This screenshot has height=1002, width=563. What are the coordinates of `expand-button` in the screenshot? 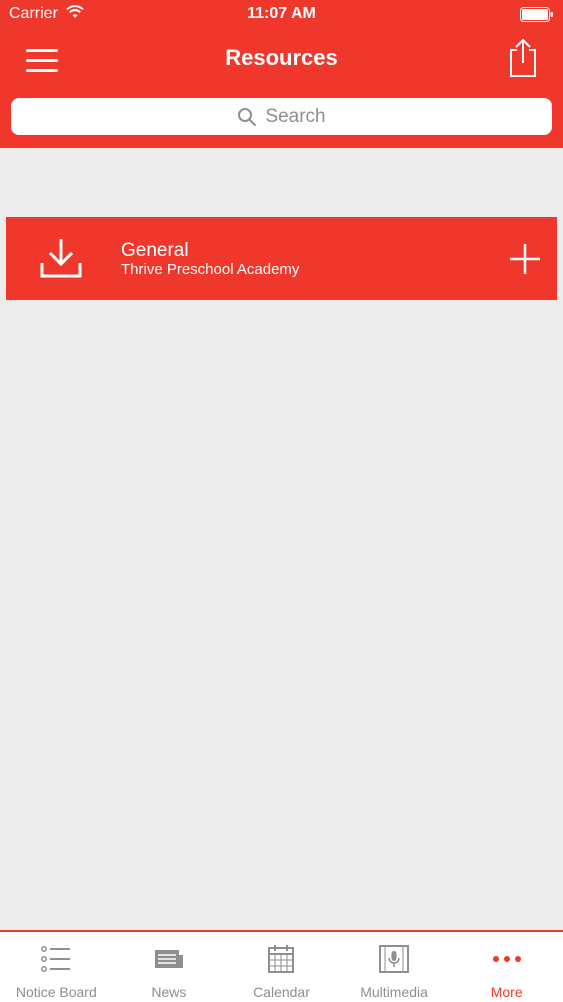 It's located at (525, 259).